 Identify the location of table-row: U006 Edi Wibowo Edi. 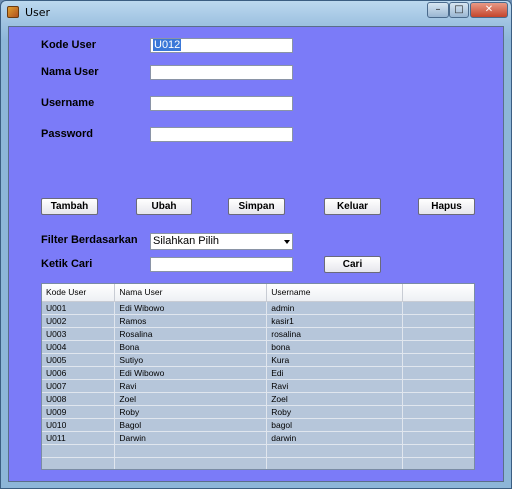
(258, 373).